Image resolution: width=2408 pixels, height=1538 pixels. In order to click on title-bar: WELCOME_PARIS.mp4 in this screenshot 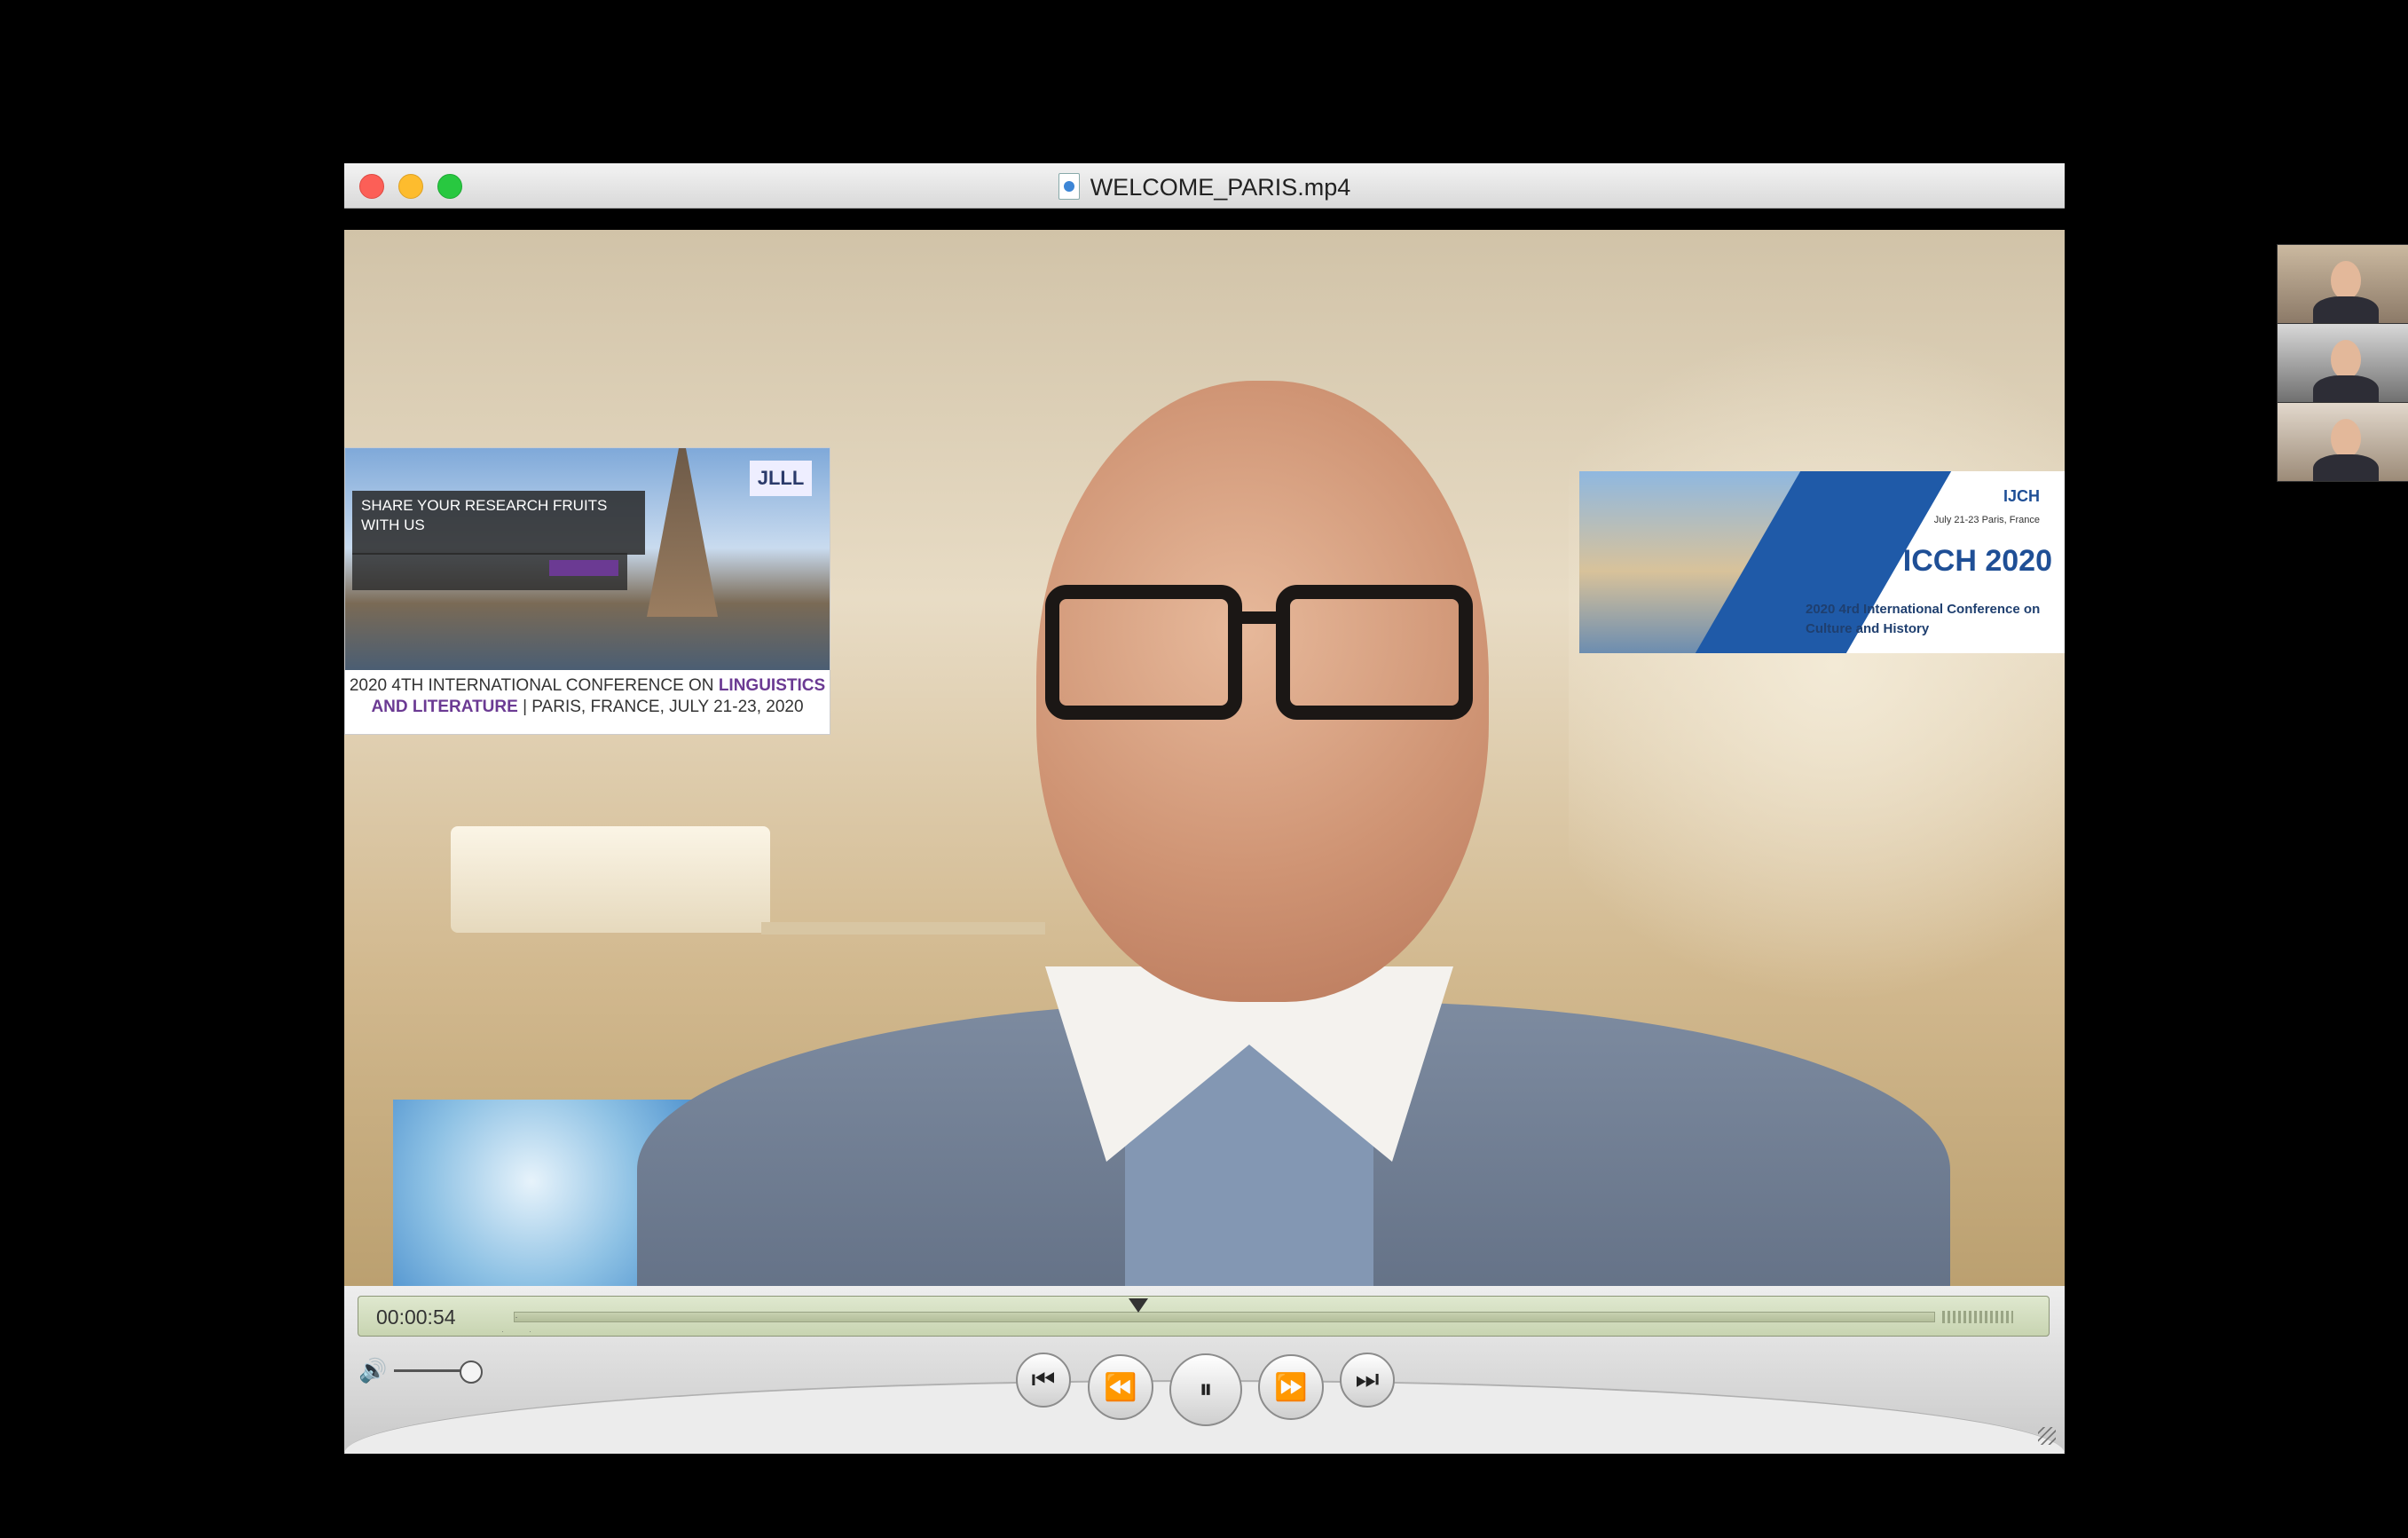, I will do `click(1204, 186)`.